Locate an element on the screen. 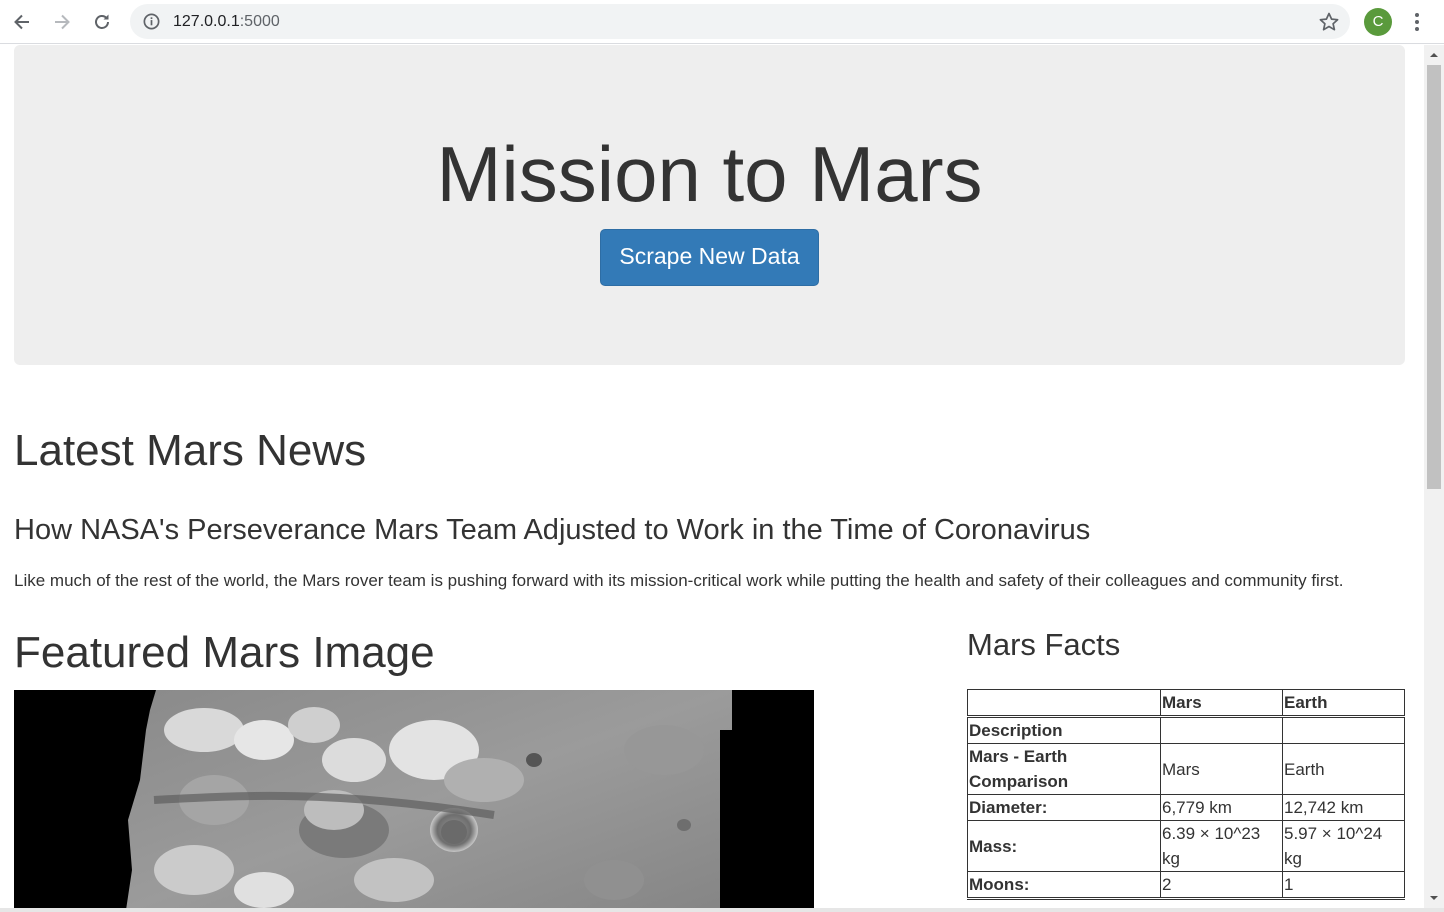  mars-cell is located at coordinates (1221, 730).